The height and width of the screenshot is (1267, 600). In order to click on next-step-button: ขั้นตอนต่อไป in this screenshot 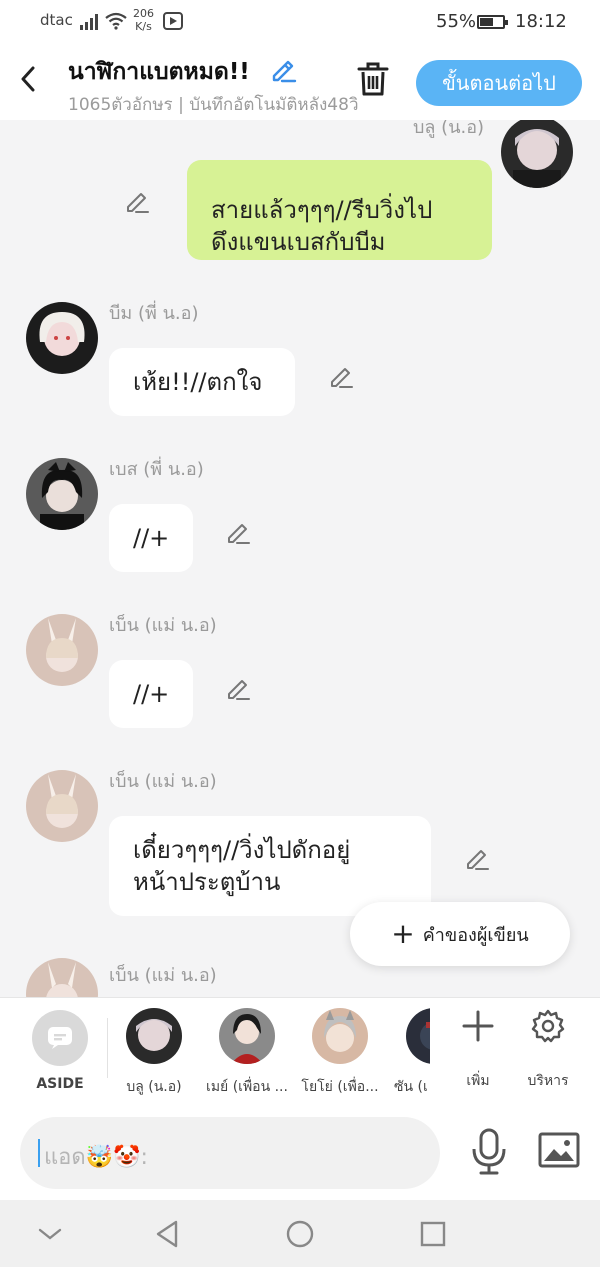, I will do `click(499, 83)`.